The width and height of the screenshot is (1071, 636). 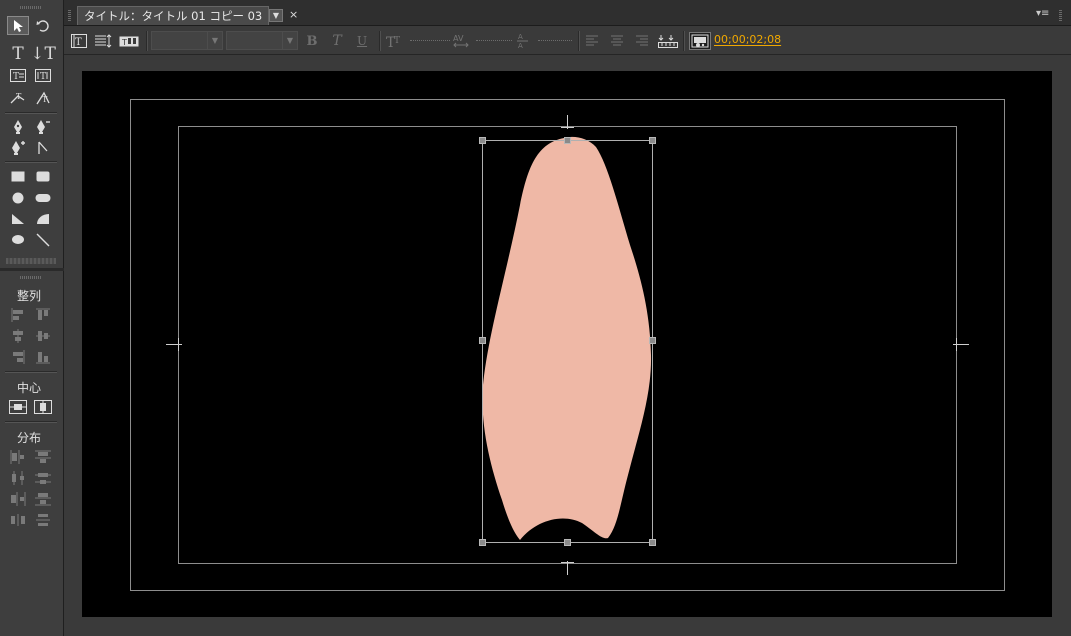 What do you see at coordinates (43, 126) in the screenshot?
I see `delete-anchor-point-icon` at bounding box center [43, 126].